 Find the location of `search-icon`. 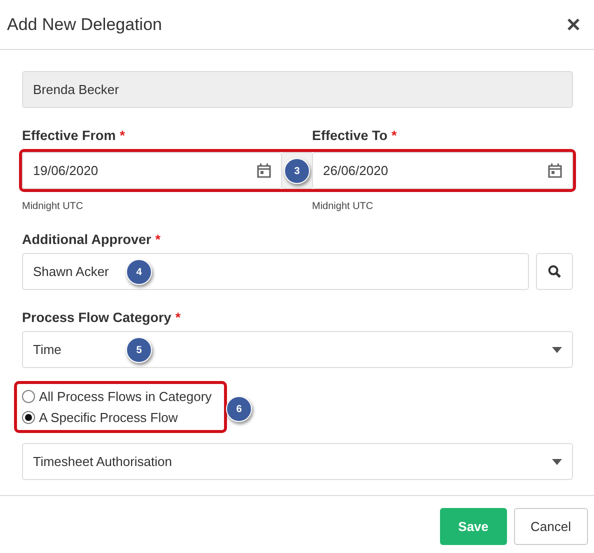

search-icon is located at coordinates (554, 271).